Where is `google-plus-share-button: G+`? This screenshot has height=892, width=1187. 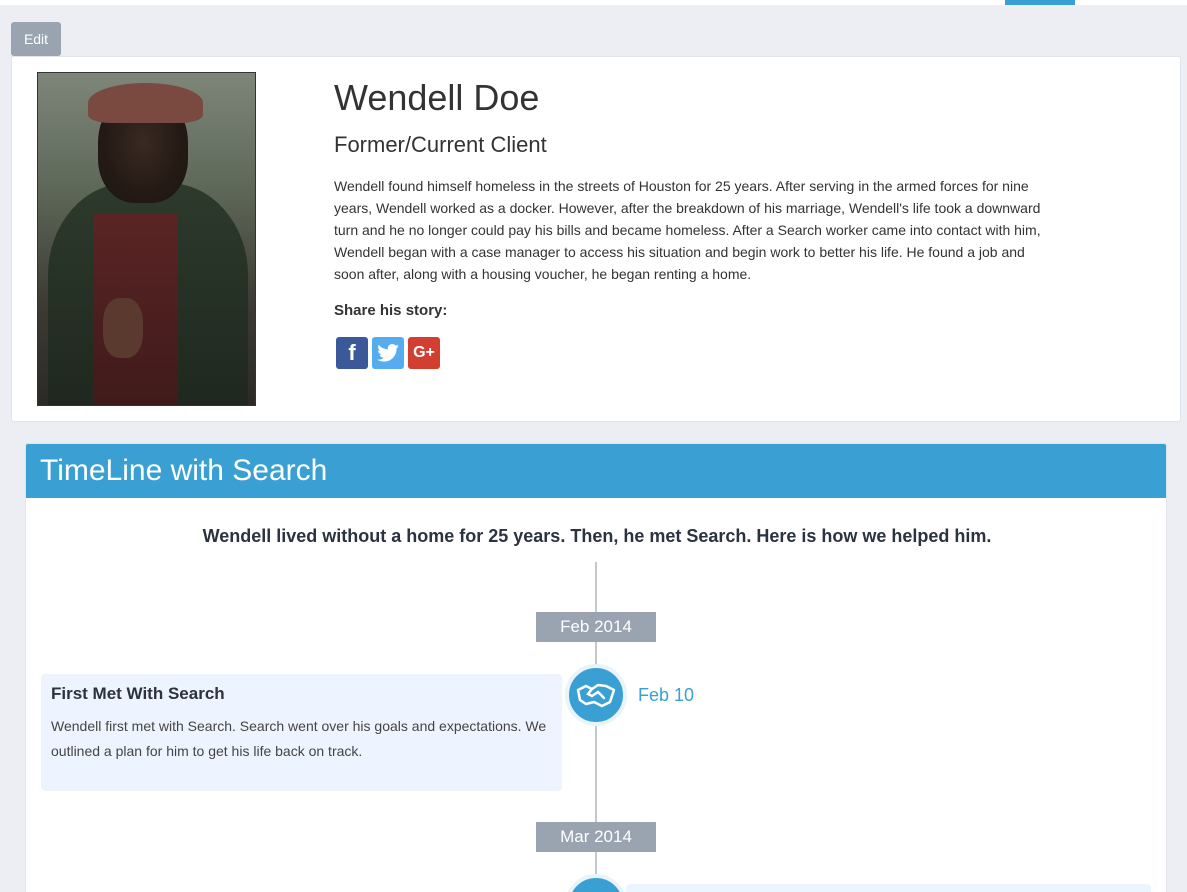
google-plus-share-button: G+ is located at coordinates (424, 353).